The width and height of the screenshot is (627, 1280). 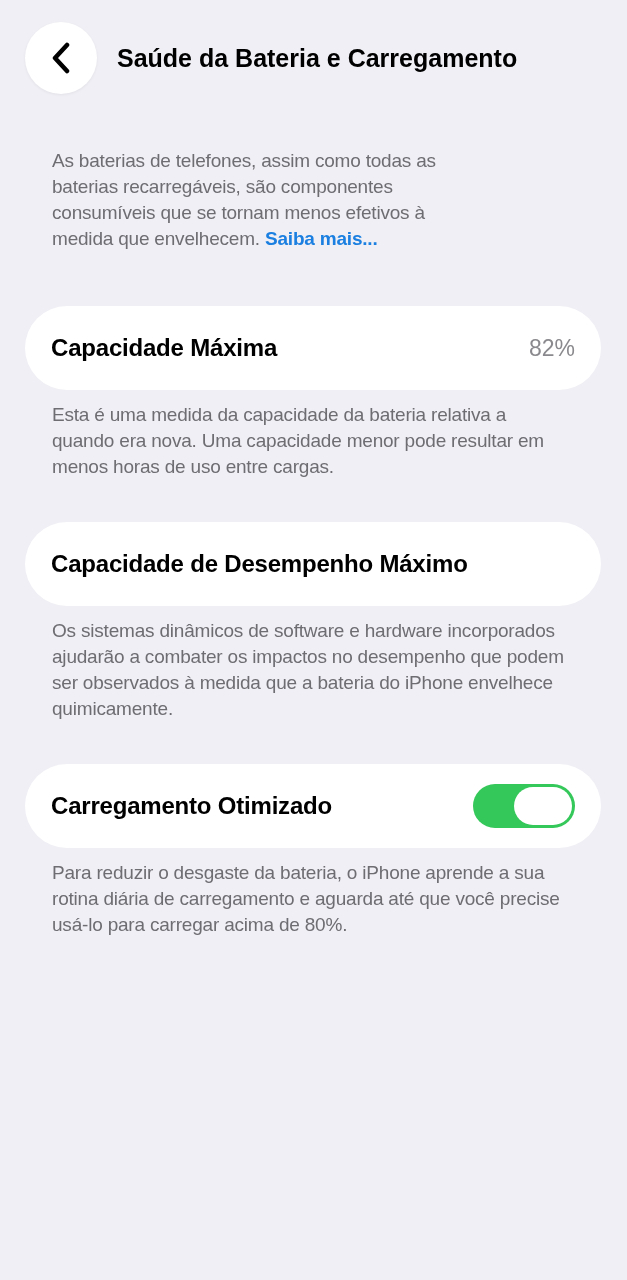 I want to click on row-label: Carregamento Otimizado, so click(x=191, y=806).